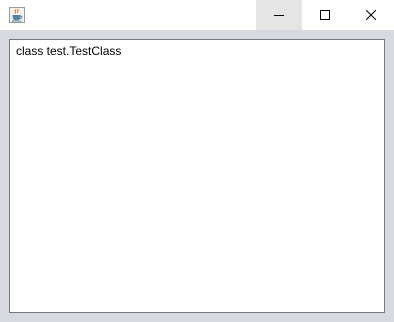  I want to click on java-cup-icon, so click(17, 15).